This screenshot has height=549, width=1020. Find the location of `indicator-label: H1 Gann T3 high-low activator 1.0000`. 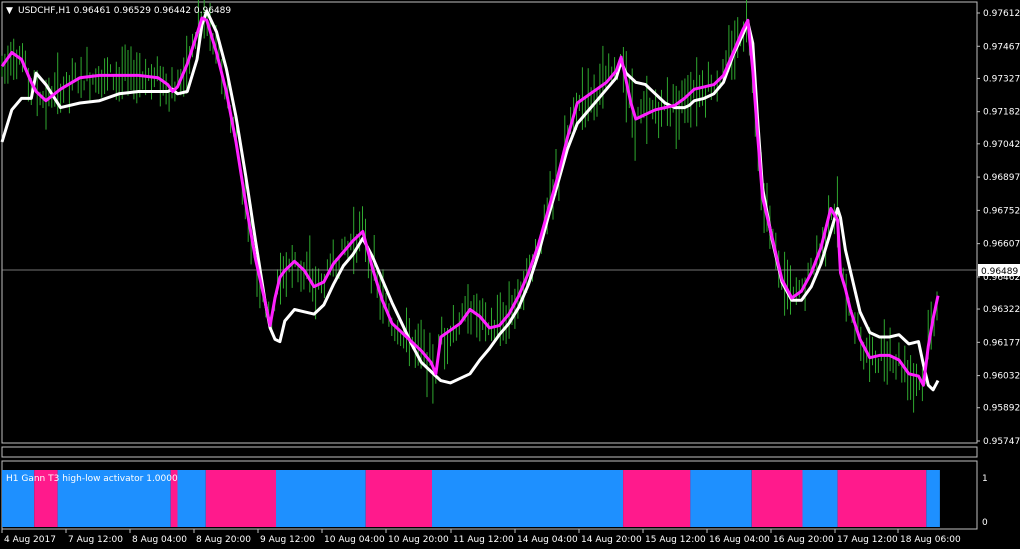

indicator-label: H1 Gann T3 high-low activator 1.0000 is located at coordinates (92, 479).